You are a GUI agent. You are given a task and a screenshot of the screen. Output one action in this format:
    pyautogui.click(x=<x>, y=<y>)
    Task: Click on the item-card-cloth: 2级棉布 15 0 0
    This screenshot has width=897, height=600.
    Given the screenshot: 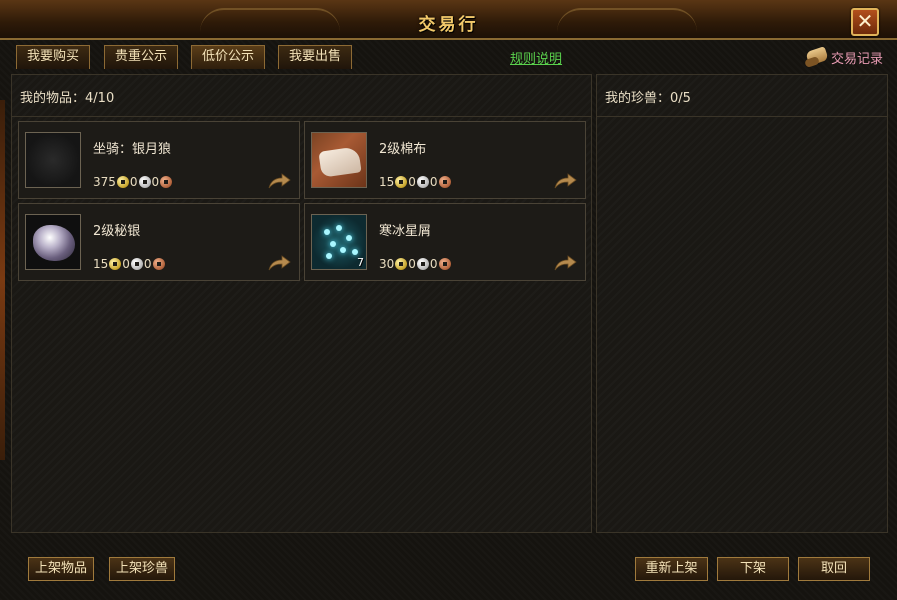 What is the action you would take?
    pyautogui.click(x=445, y=160)
    